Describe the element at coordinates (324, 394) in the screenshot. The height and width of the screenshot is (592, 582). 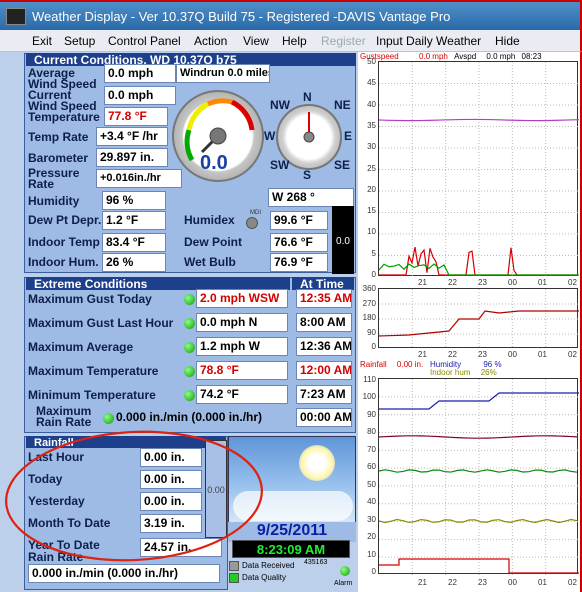
I see `min-temp-time: 7:23 AM` at that location.